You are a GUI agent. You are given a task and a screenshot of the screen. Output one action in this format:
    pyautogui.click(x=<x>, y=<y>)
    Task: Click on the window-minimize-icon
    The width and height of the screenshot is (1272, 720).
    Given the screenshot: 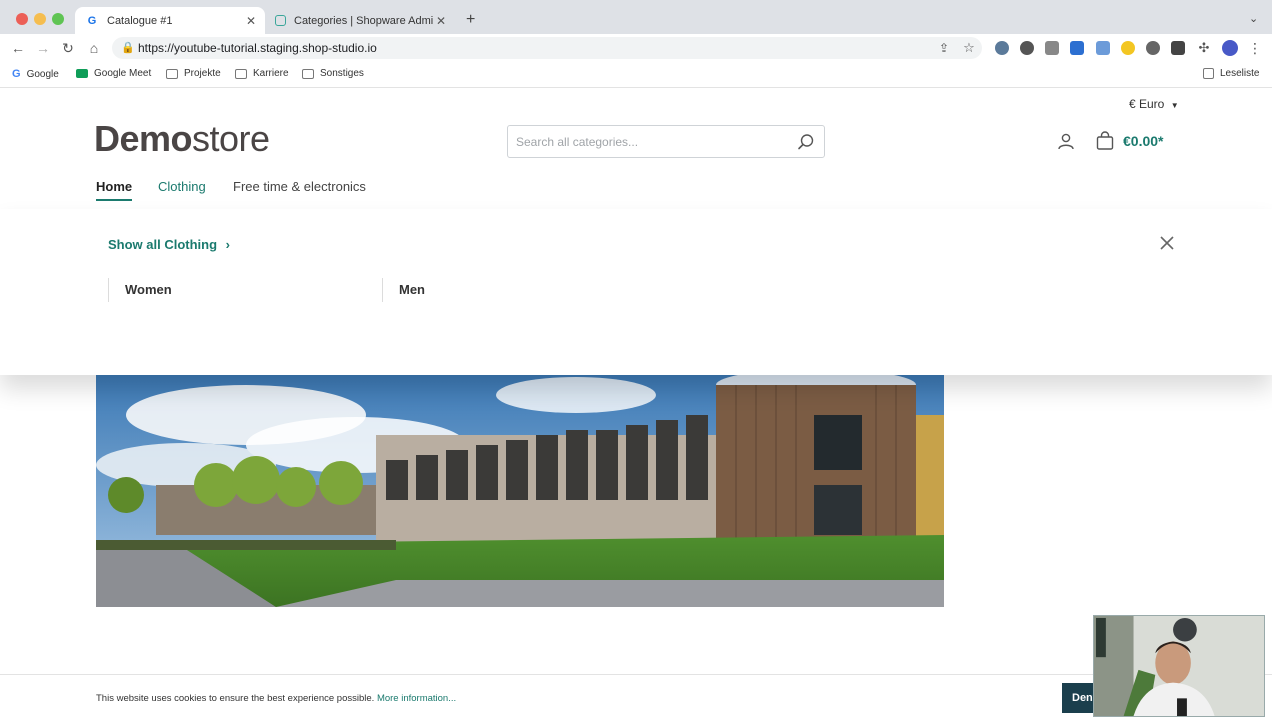 What is the action you would take?
    pyautogui.click(x=40, y=19)
    